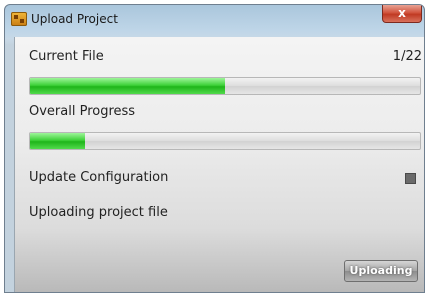 This screenshot has height=293, width=425. I want to click on uploading-button: Uploading, so click(381, 271).